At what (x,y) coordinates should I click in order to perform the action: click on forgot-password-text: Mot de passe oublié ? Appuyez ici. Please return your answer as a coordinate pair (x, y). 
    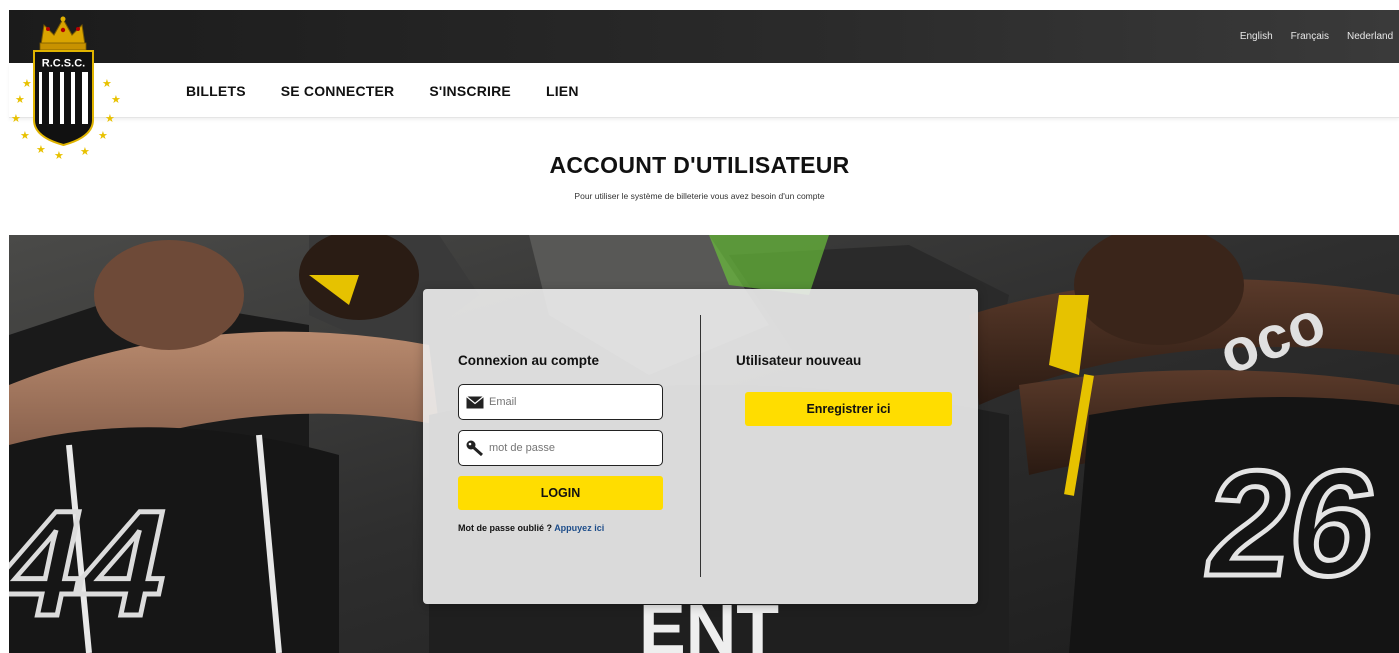
    Looking at the image, I should click on (531, 528).